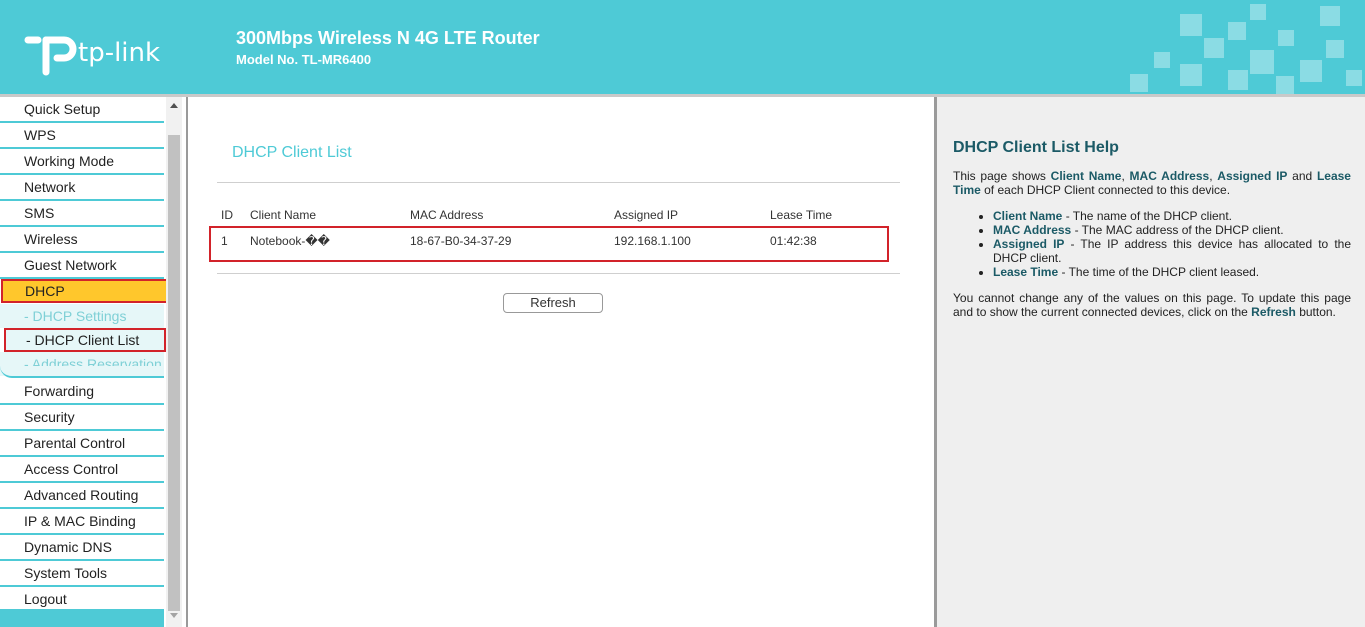  What do you see at coordinates (82, 392) in the screenshot?
I see `sidebar-item-forwarding: Forwarding` at bounding box center [82, 392].